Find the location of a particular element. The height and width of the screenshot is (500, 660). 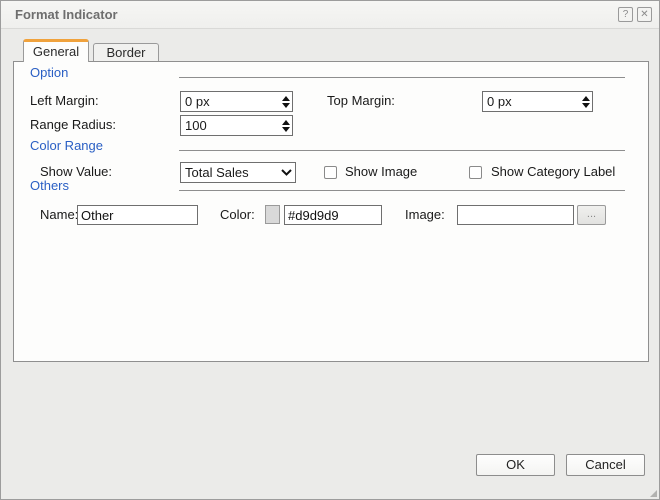

left-margin-value: 0 px is located at coordinates (197, 101).